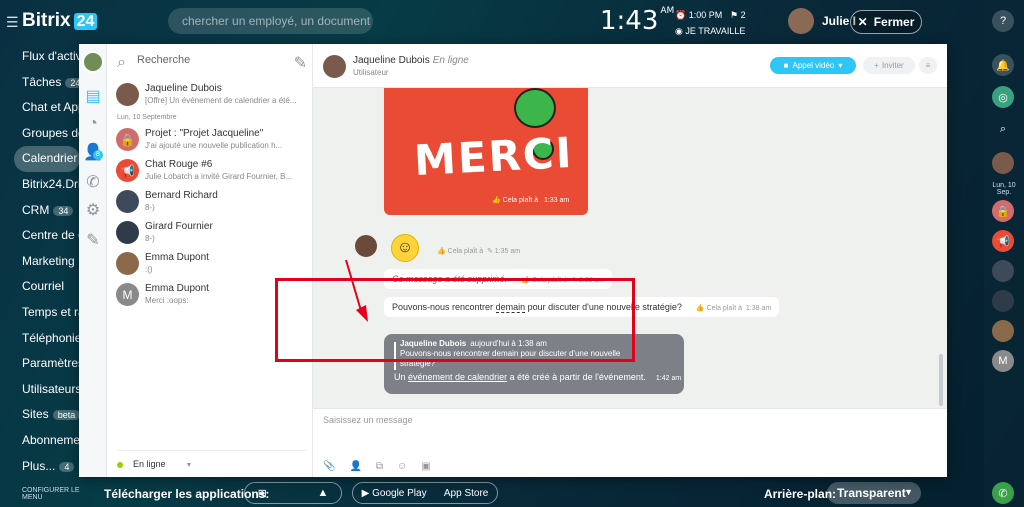  I want to click on menu-item: Paramètres, so click(40, 364).